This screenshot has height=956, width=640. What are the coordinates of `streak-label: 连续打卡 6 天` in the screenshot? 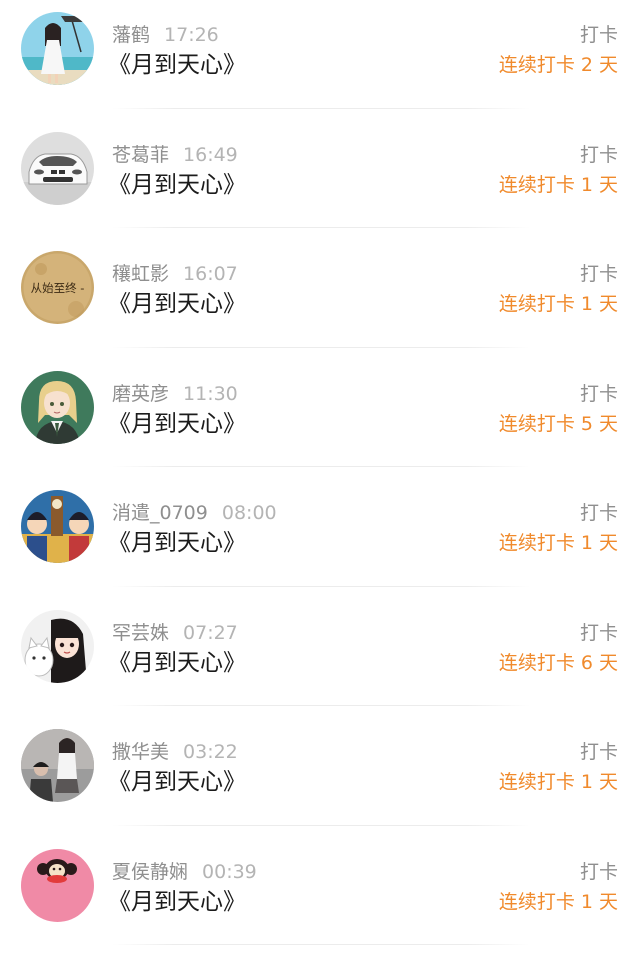 It's located at (558, 663).